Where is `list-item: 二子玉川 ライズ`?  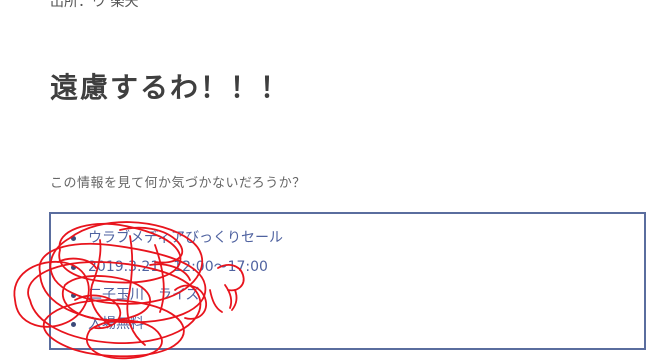 list-item: 二子玉川 ライズ is located at coordinates (171, 295).